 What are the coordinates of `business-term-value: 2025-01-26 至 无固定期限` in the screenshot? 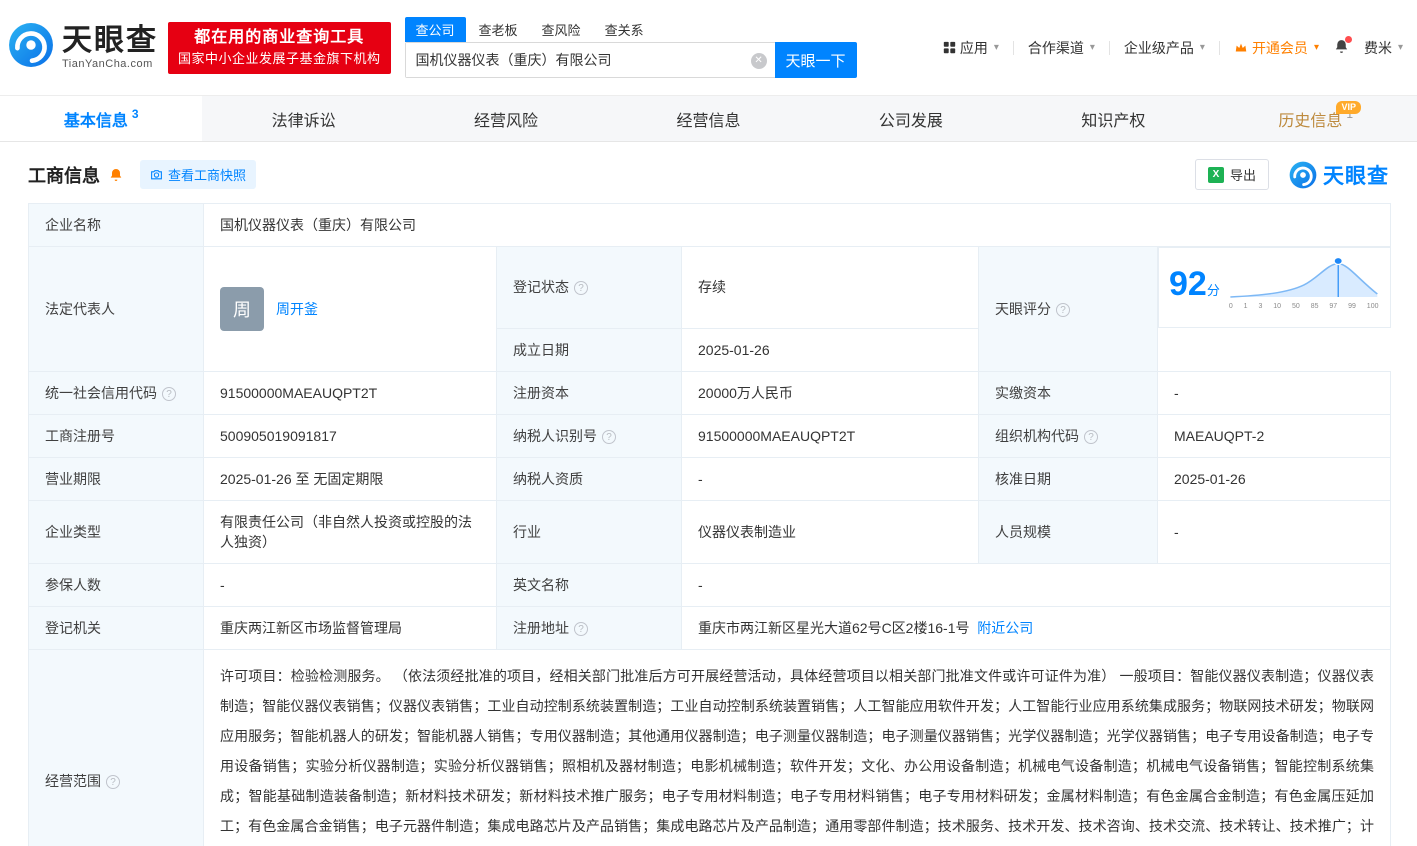 It's located at (350, 478).